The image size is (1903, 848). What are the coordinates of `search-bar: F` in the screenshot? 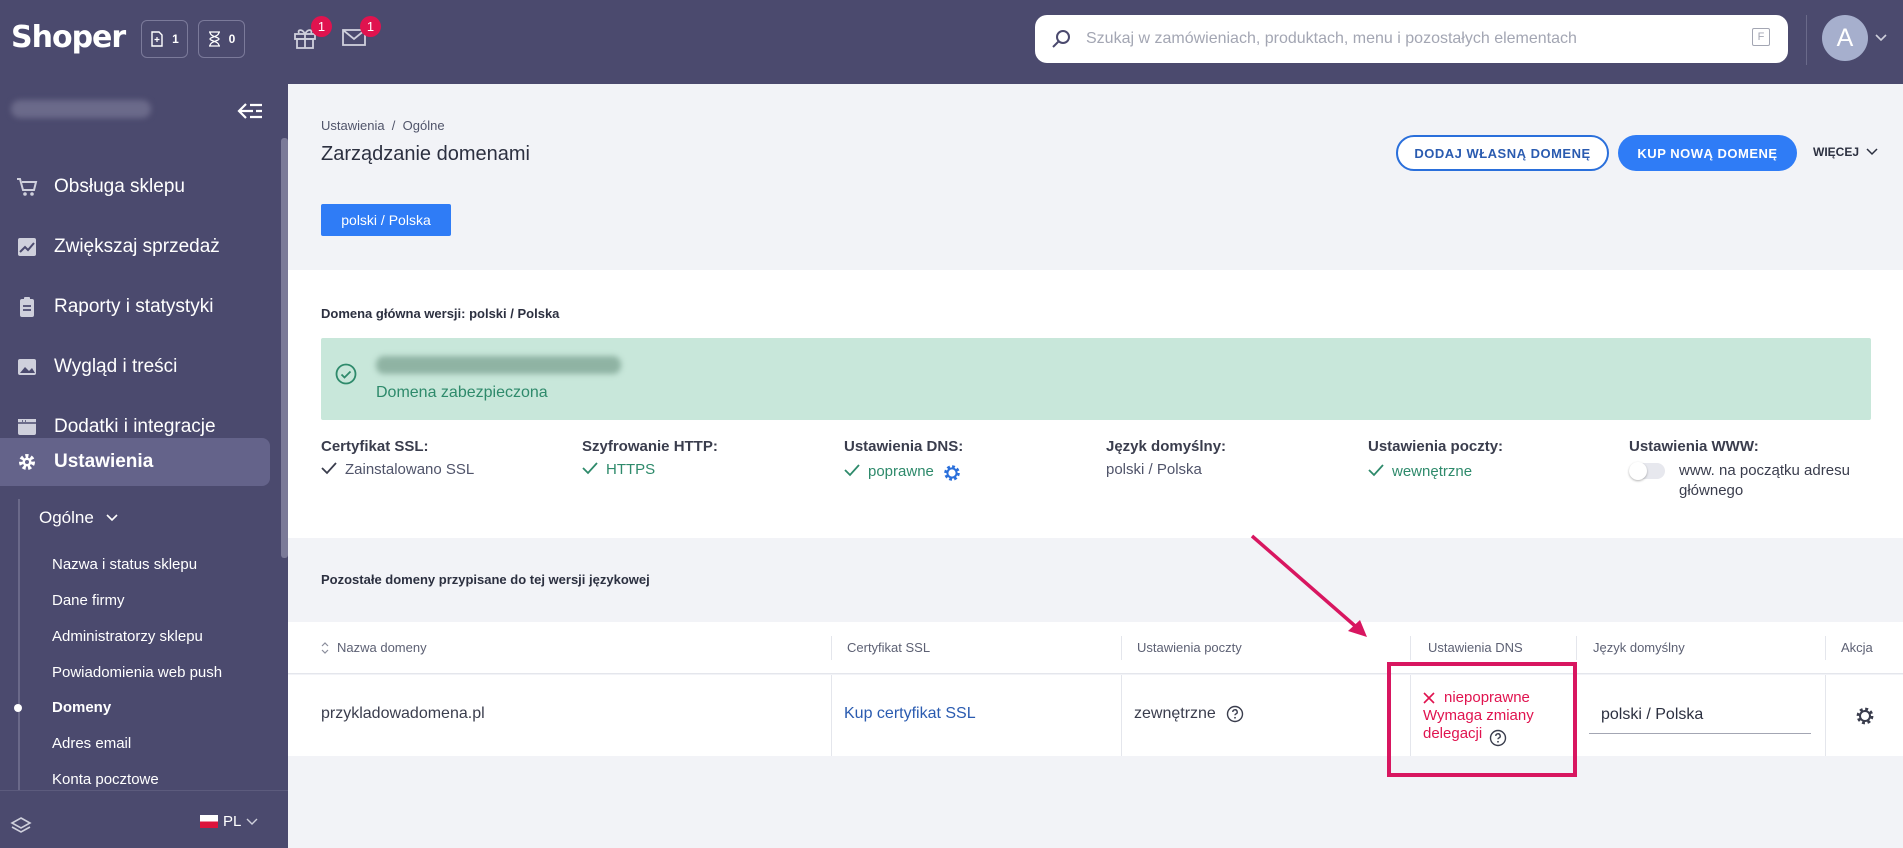 It's located at (1411, 39).